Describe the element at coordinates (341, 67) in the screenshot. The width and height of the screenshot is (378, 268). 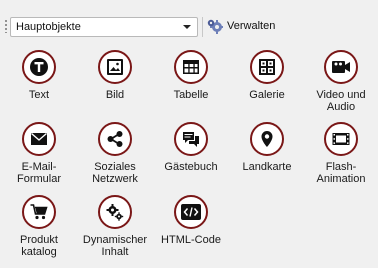
I see `video-audio-icon` at that location.